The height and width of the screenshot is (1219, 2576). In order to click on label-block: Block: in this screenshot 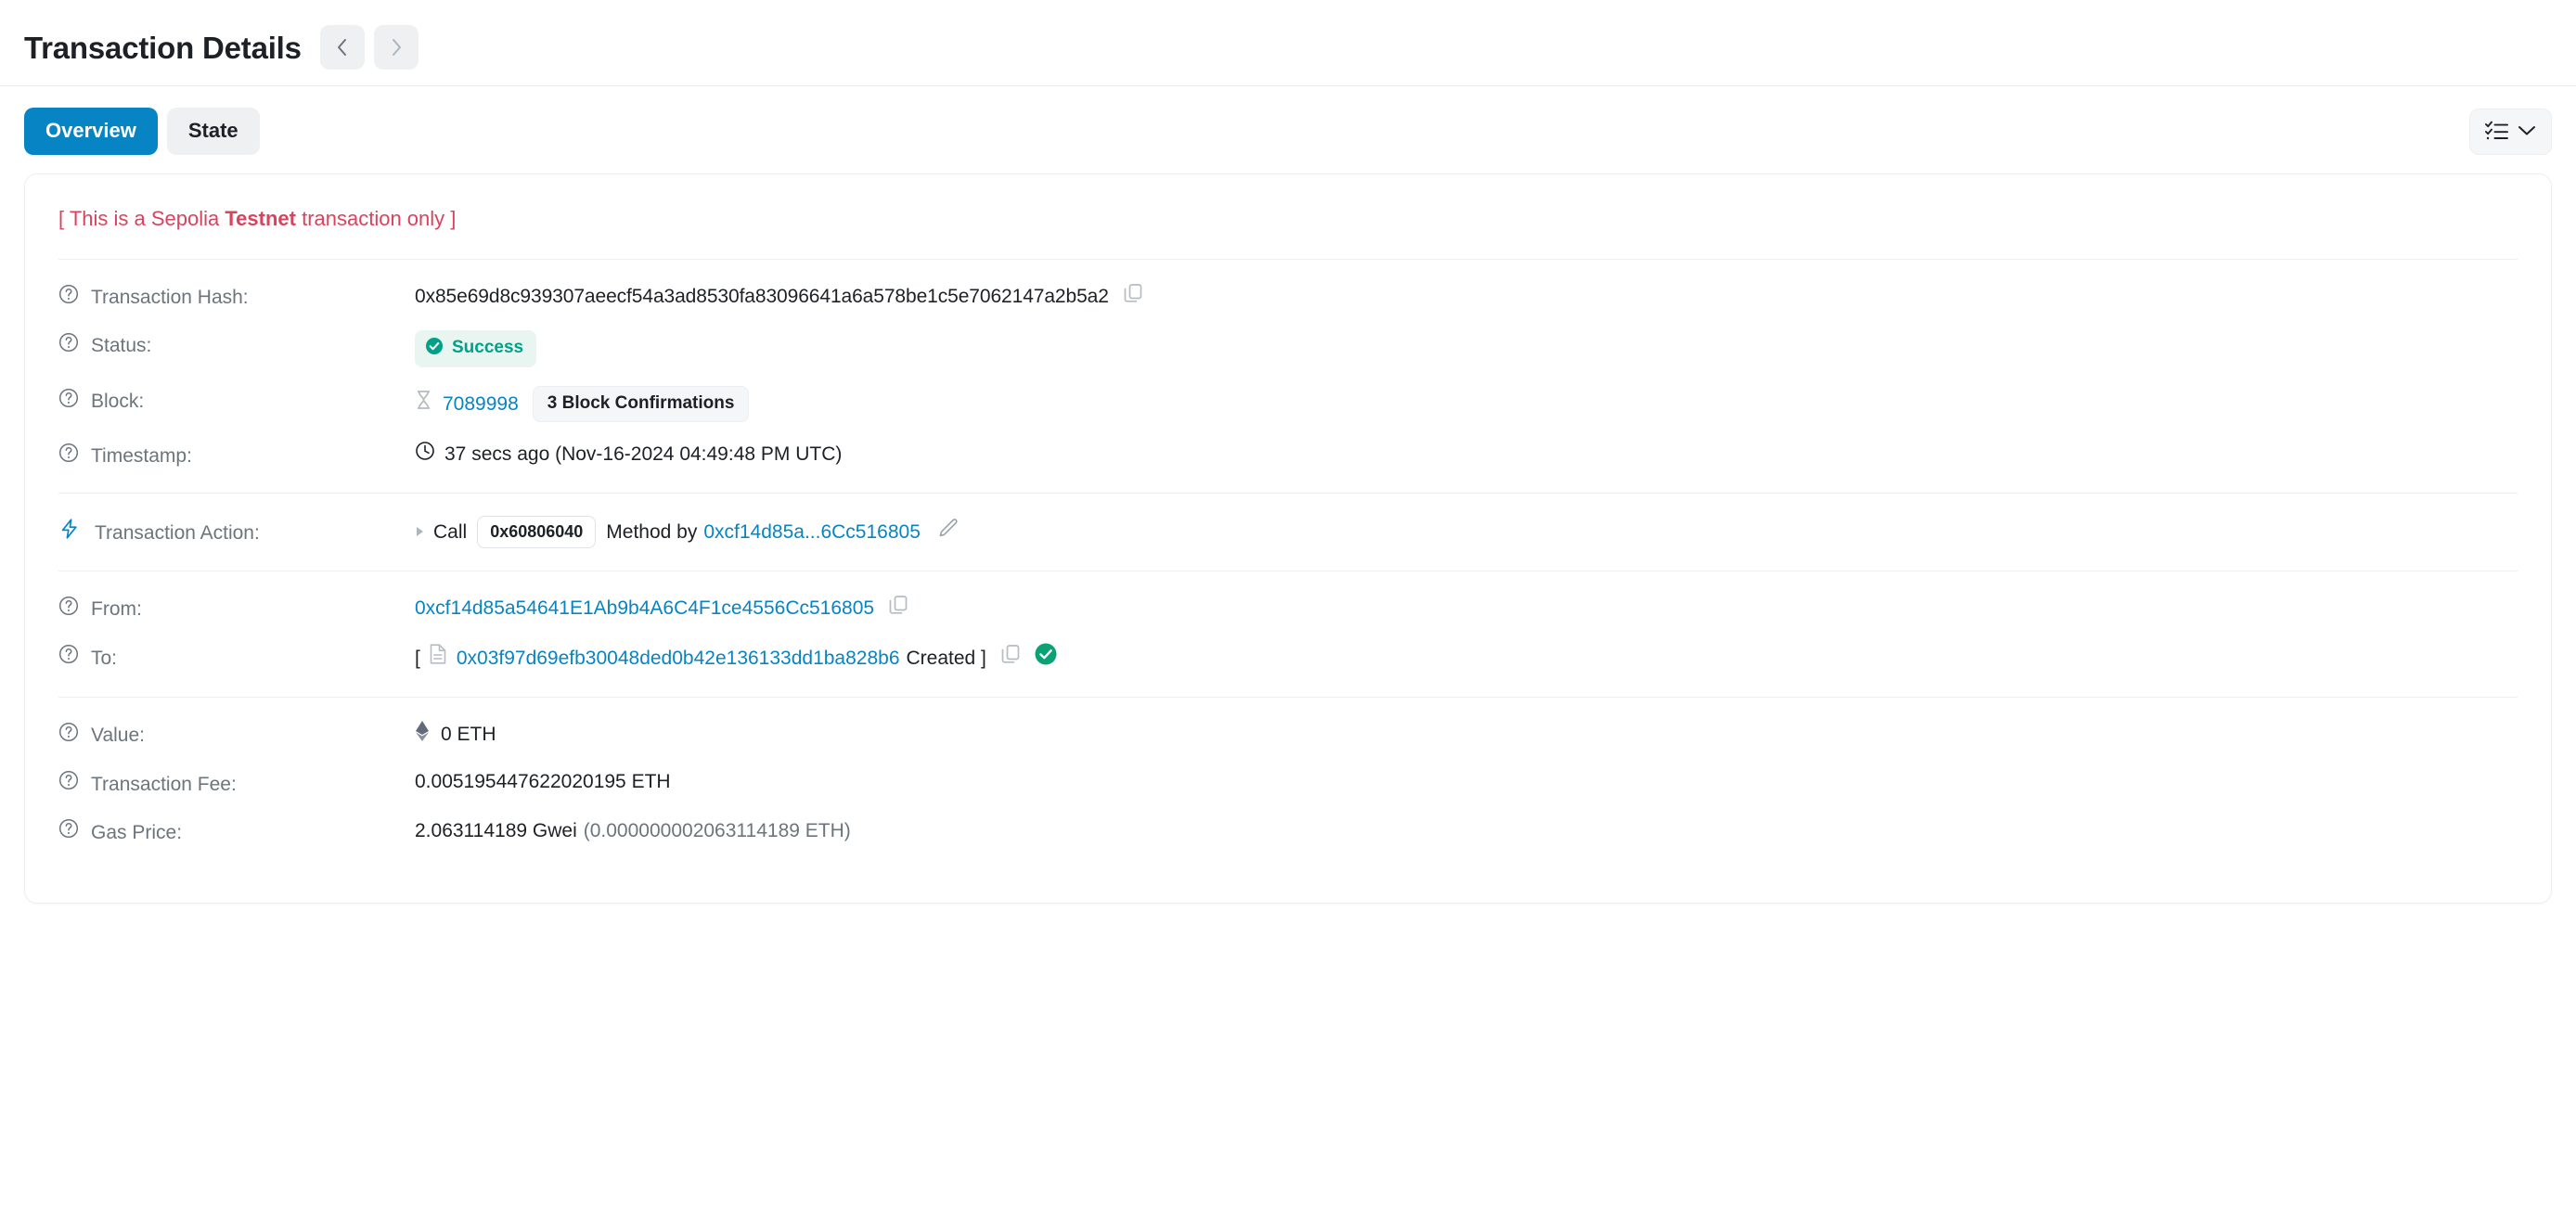, I will do `click(237, 401)`.